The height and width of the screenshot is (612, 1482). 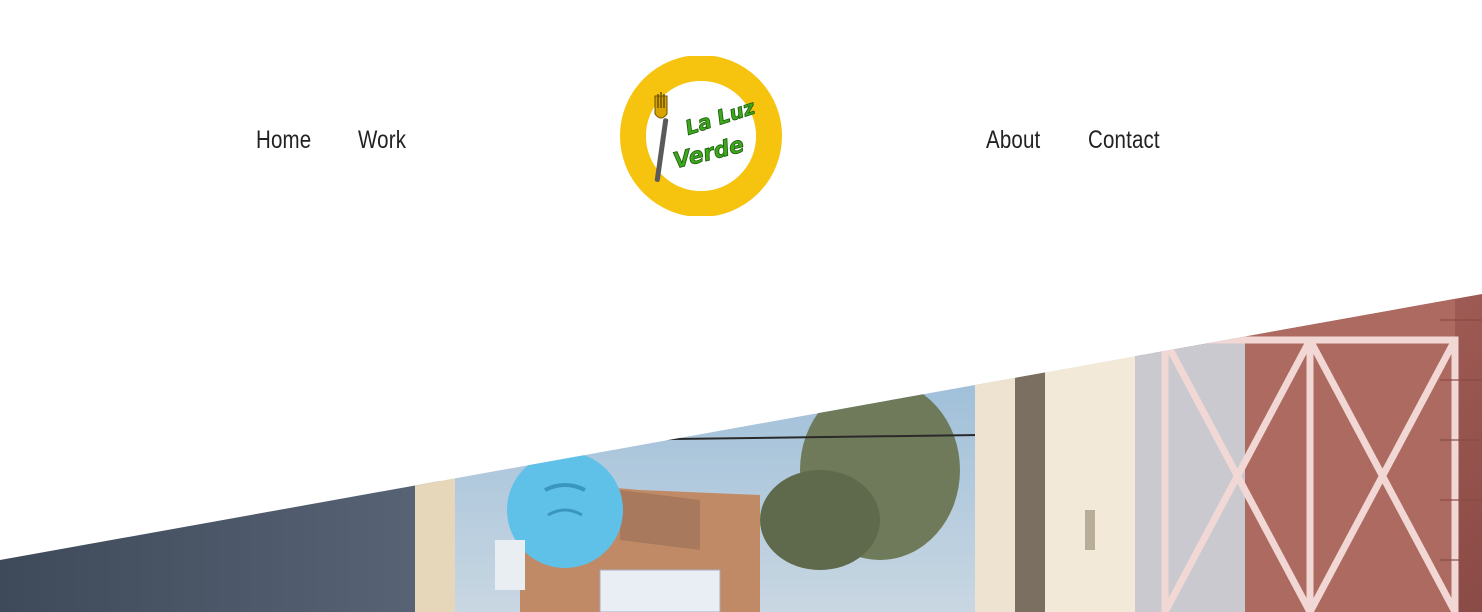 I want to click on site-logo: La Luz Verde, so click(x=701, y=136).